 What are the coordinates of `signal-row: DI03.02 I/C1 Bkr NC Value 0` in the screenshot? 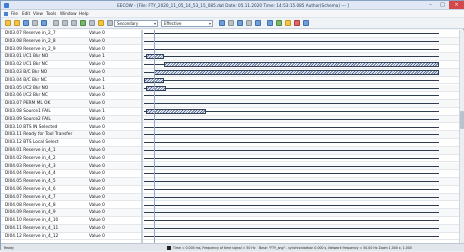 It's located at (230, 65).